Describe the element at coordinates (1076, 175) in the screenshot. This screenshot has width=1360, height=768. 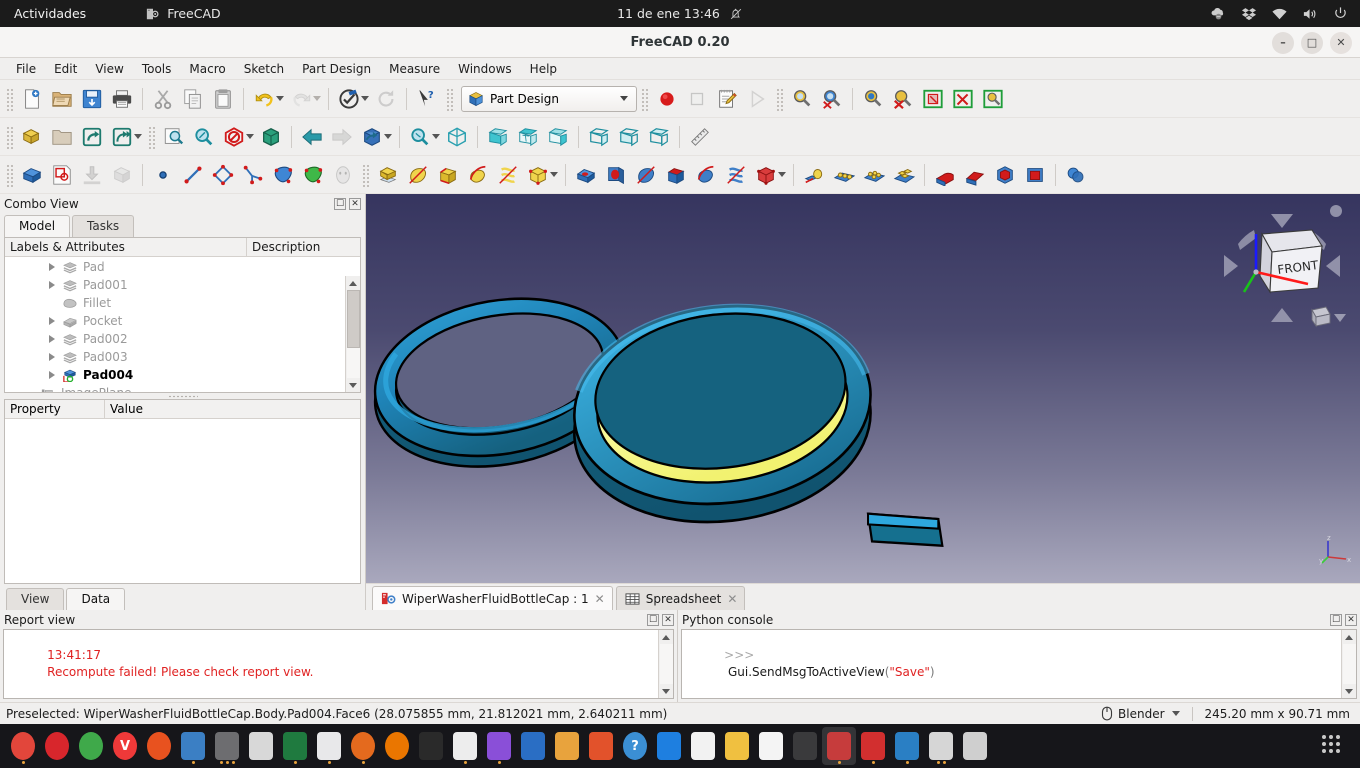
I see `boolean-icon` at that location.